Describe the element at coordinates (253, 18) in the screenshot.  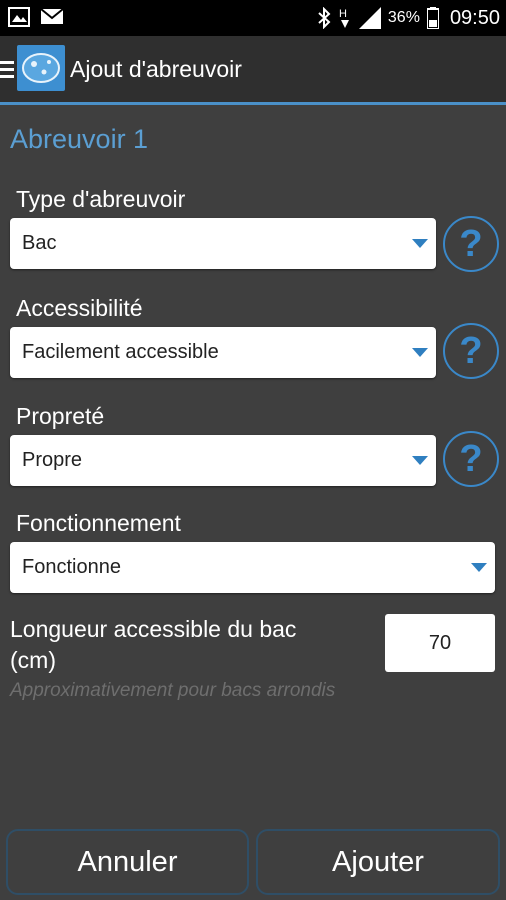
I see `status-bar: H 36% 09:50` at that location.